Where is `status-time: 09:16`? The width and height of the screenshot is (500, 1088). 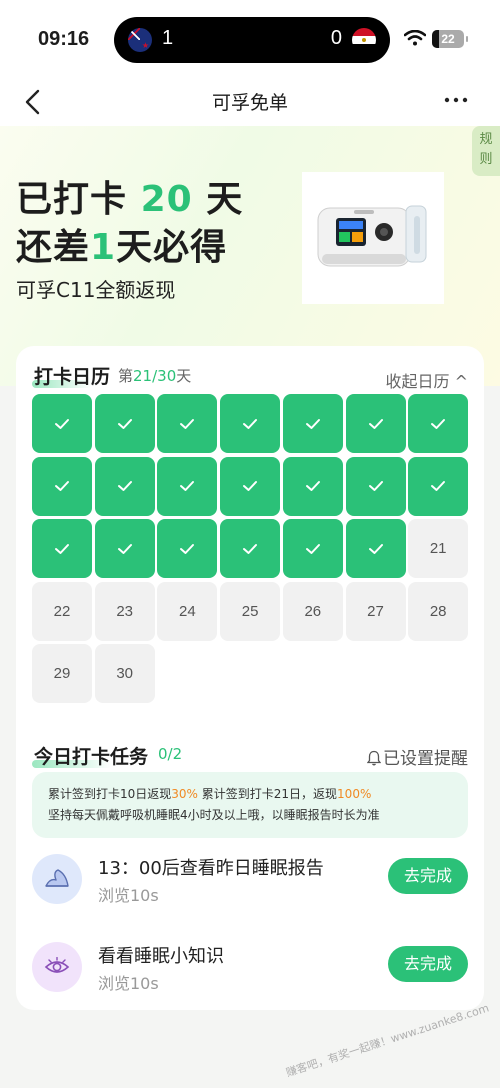
status-time: 09:16 is located at coordinates (64, 39).